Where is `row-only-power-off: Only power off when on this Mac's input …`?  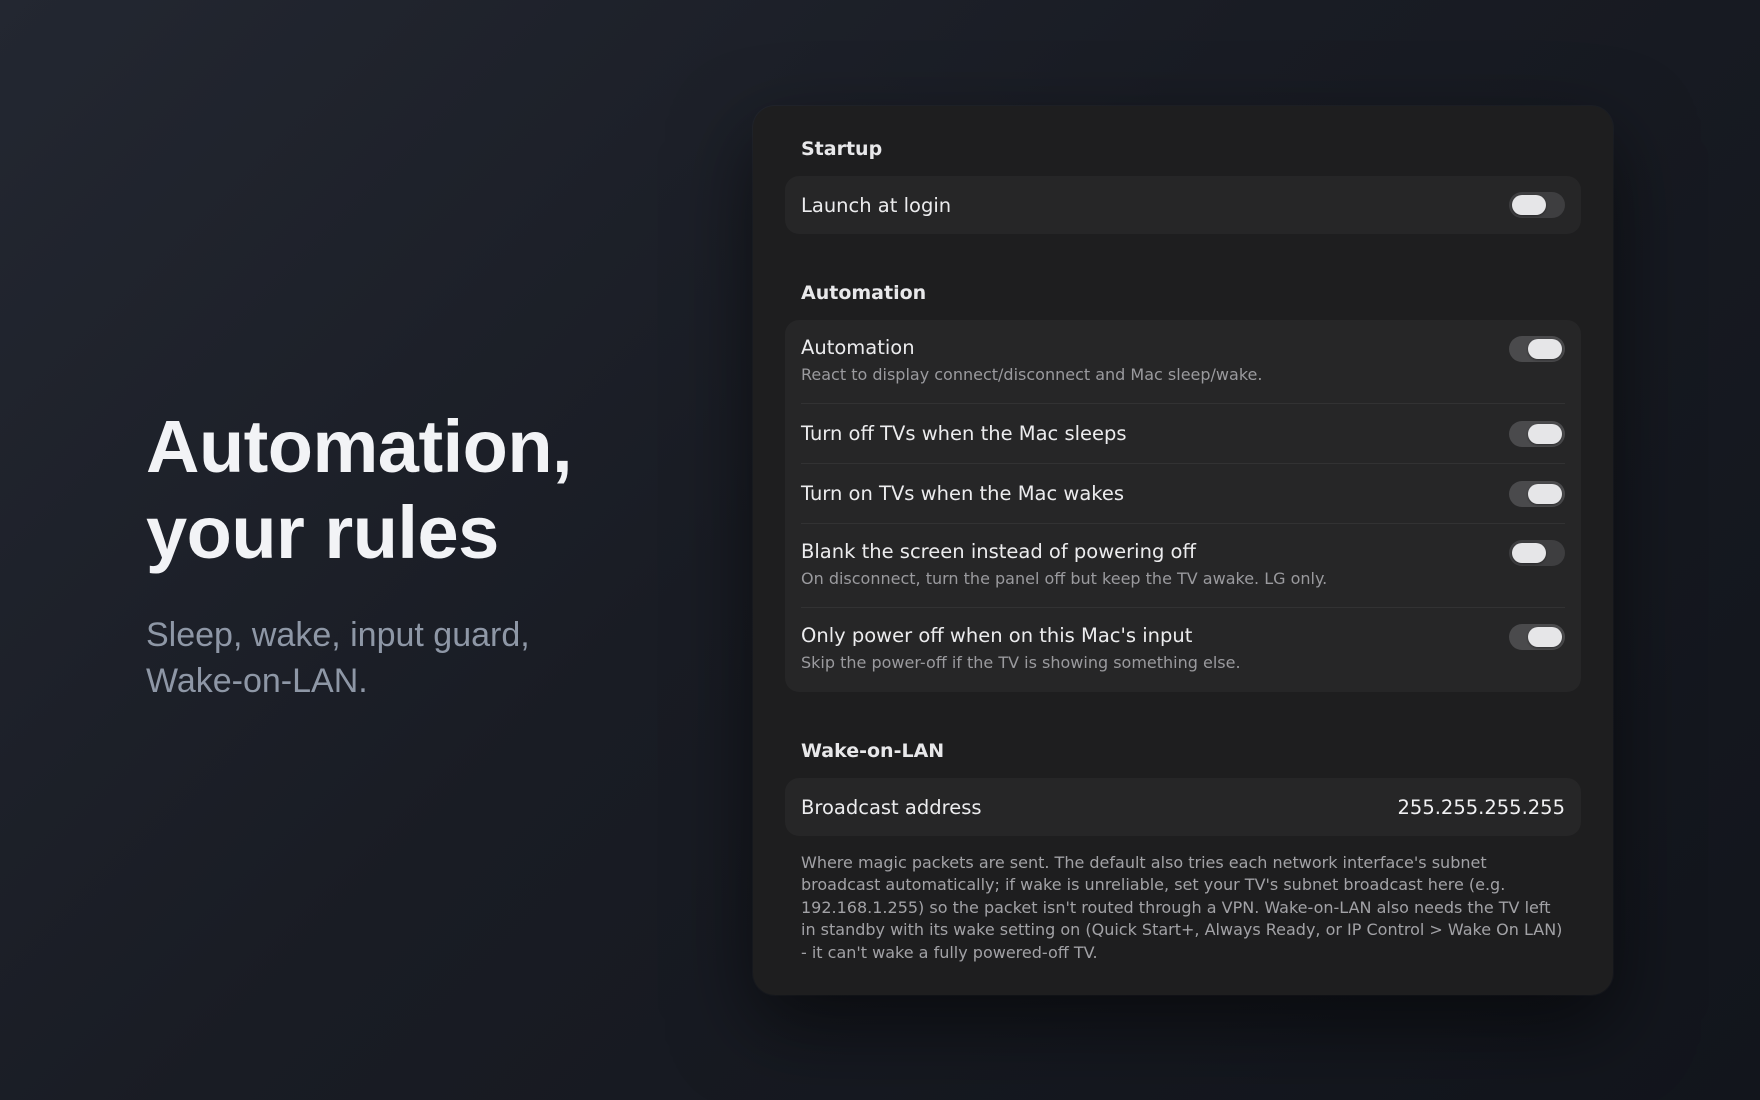 row-only-power-off: Only power off when on this Mac's input … is located at coordinates (1183, 650).